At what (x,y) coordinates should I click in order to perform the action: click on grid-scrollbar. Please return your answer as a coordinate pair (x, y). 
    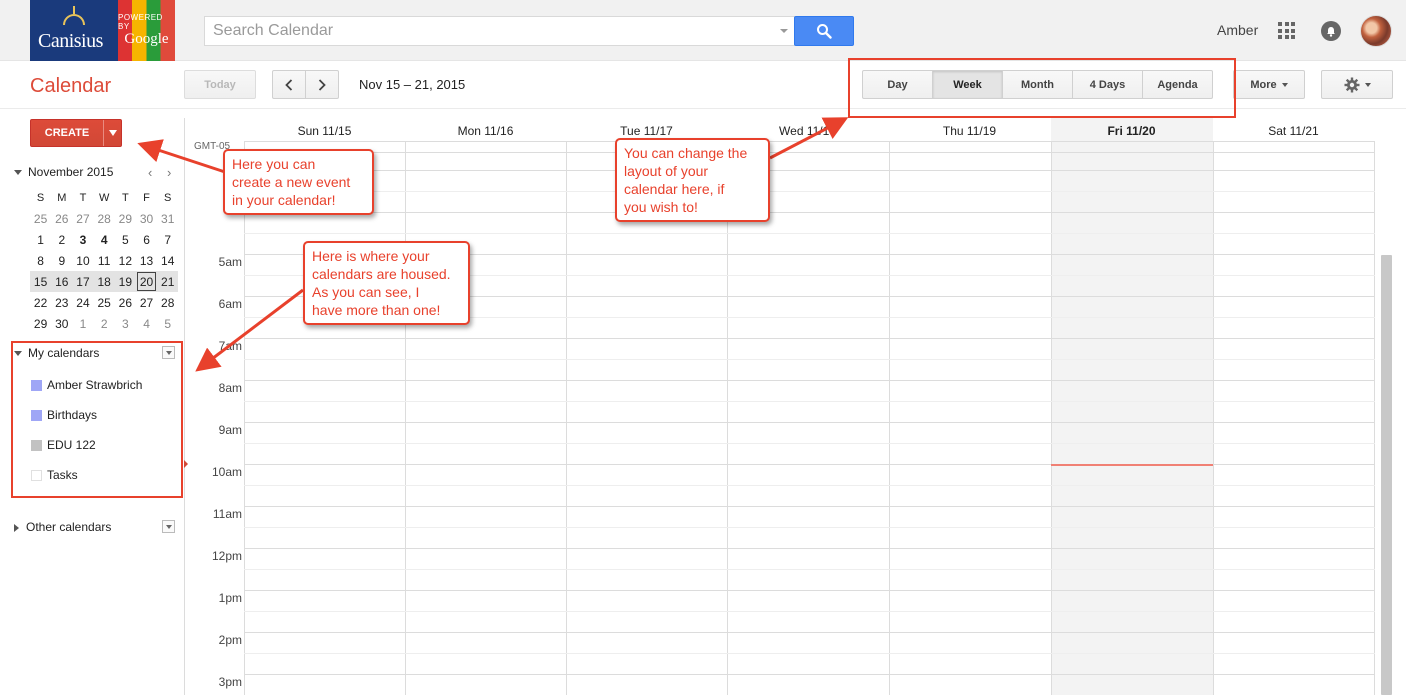
    Looking at the image, I should click on (1386, 475).